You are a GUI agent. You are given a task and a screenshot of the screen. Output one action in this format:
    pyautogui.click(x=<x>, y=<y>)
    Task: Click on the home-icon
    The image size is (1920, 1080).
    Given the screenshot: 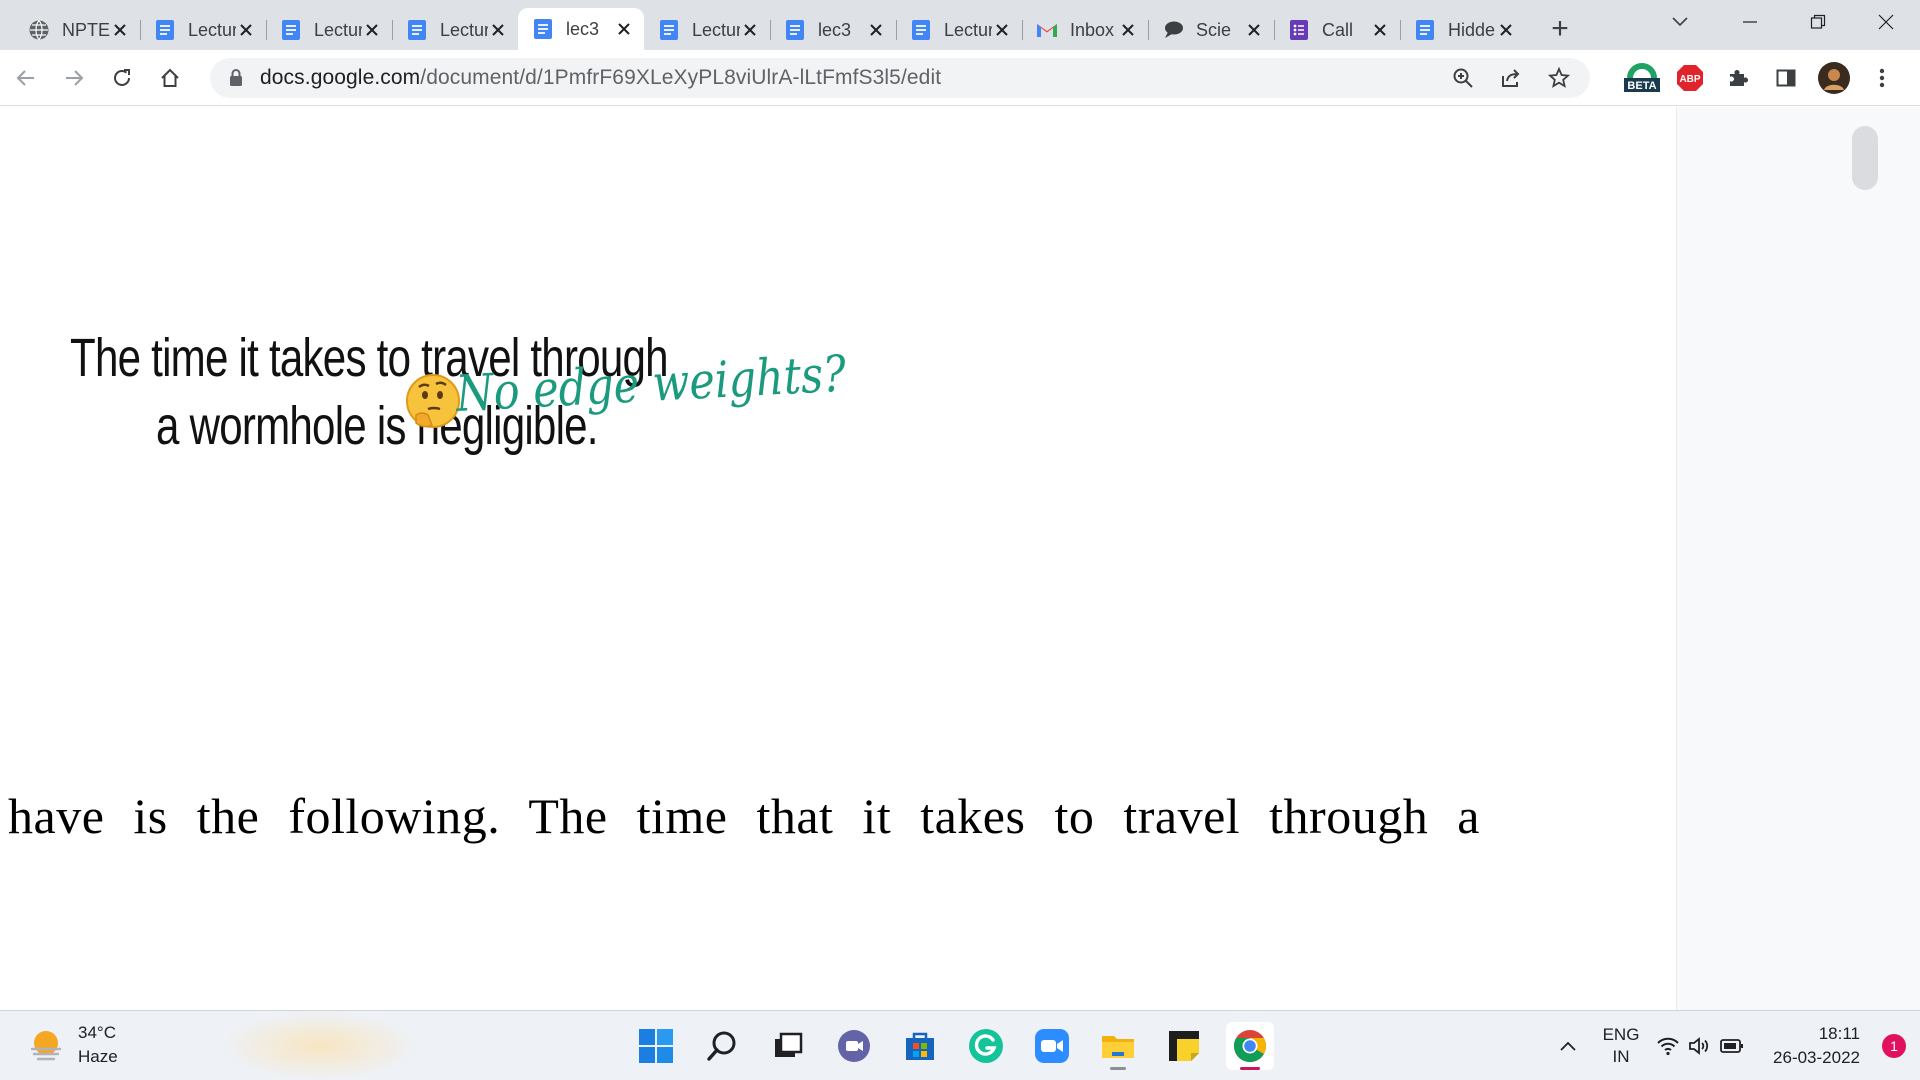 What is the action you would take?
    pyautogui.click(x=170, y=77)
    